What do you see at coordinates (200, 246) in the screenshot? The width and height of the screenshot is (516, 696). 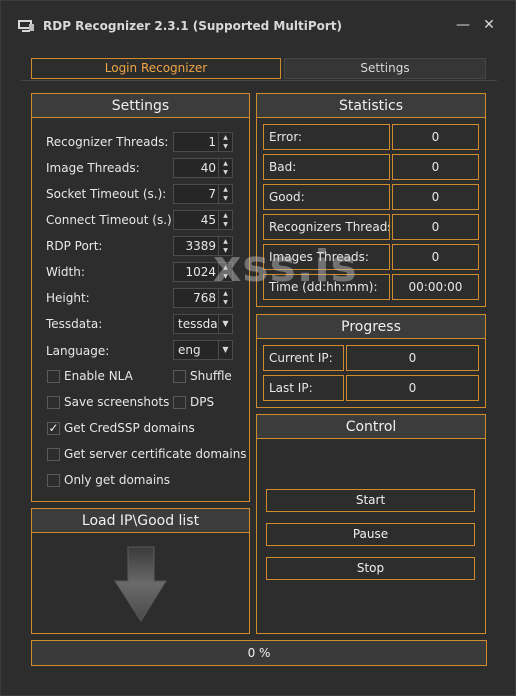 I see `rdp-port-value: 3389` at bounding box center [200, 246].